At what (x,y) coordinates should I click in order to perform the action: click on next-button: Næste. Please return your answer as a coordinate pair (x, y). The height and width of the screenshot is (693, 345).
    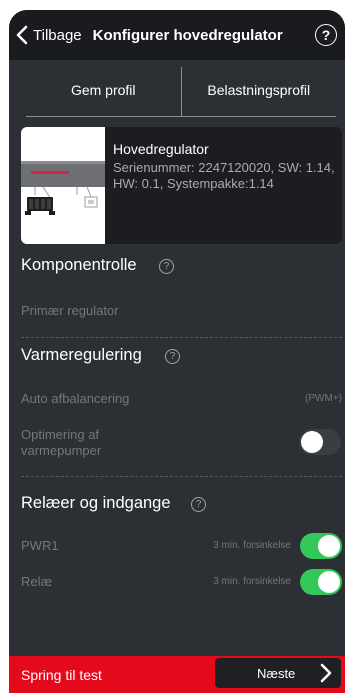
    Looking at the image, I should click on (278, 673).